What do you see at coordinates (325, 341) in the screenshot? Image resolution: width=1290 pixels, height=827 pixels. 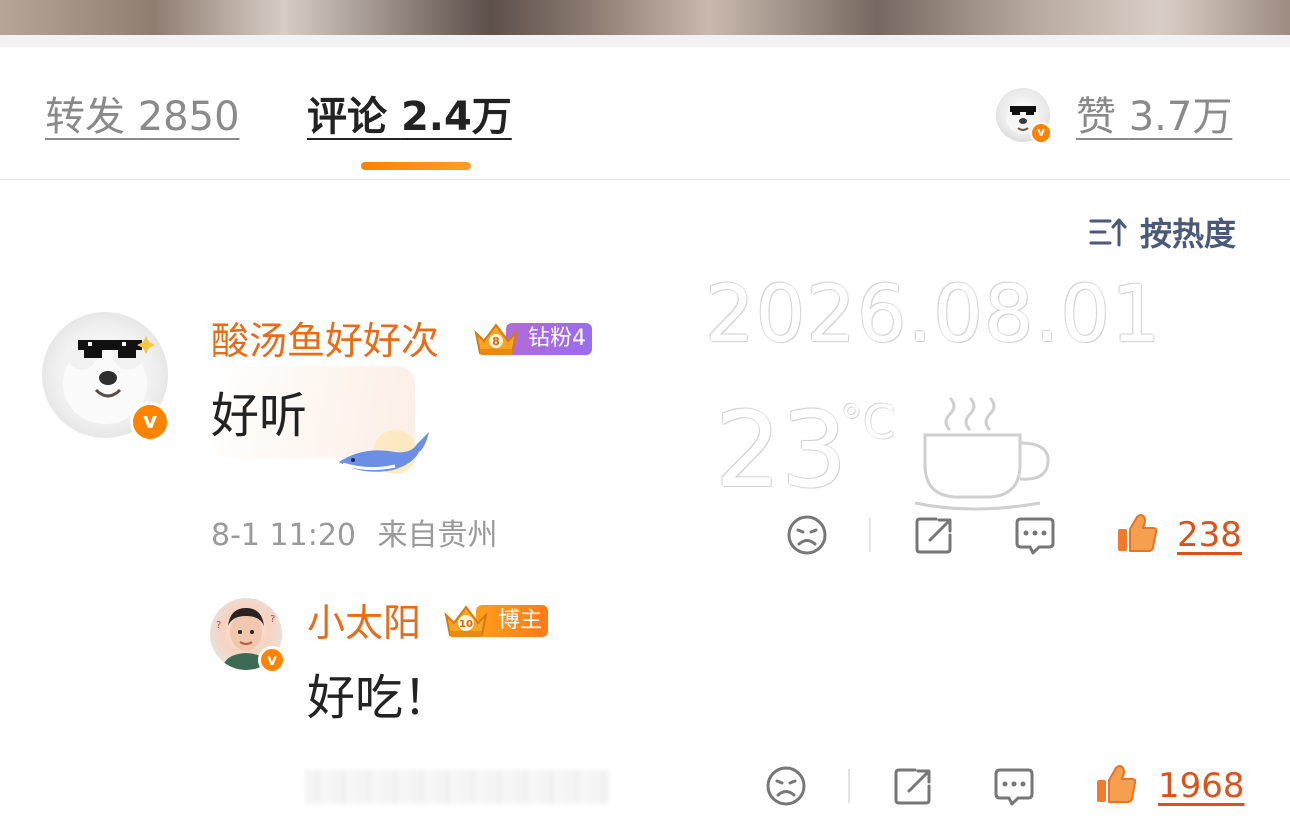 I see `commenter-username: 酸汤鱼好好次` at bounding box center [325, 341].